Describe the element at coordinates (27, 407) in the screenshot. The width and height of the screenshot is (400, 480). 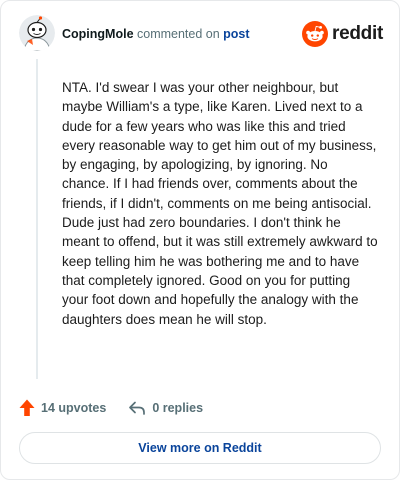
I see `upvote-arrow-icon` at that location.